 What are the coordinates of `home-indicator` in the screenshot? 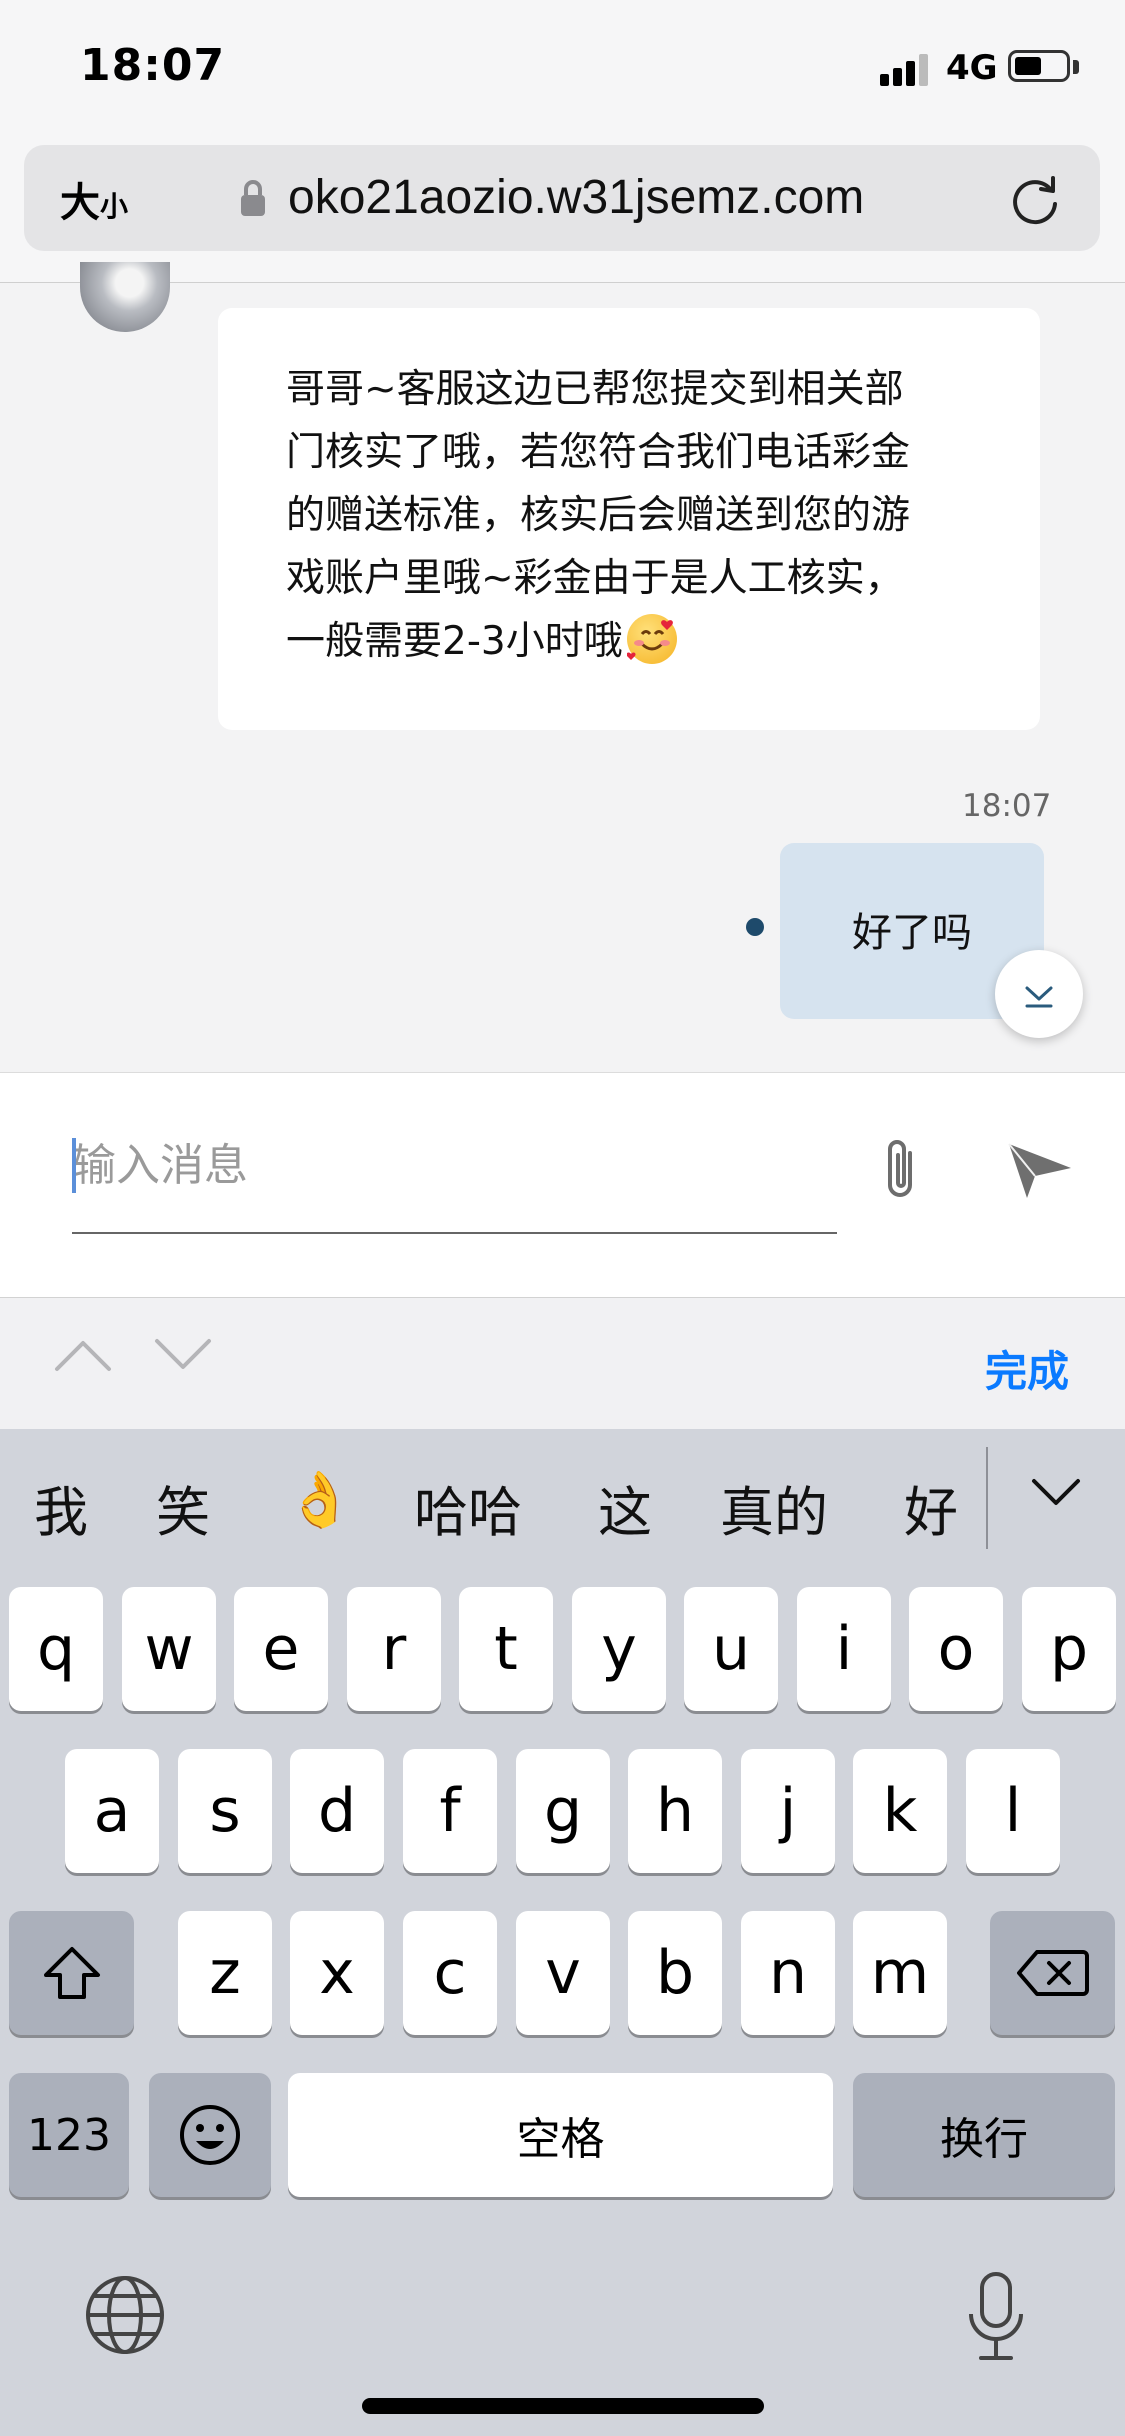 It's located at (563, 2406).